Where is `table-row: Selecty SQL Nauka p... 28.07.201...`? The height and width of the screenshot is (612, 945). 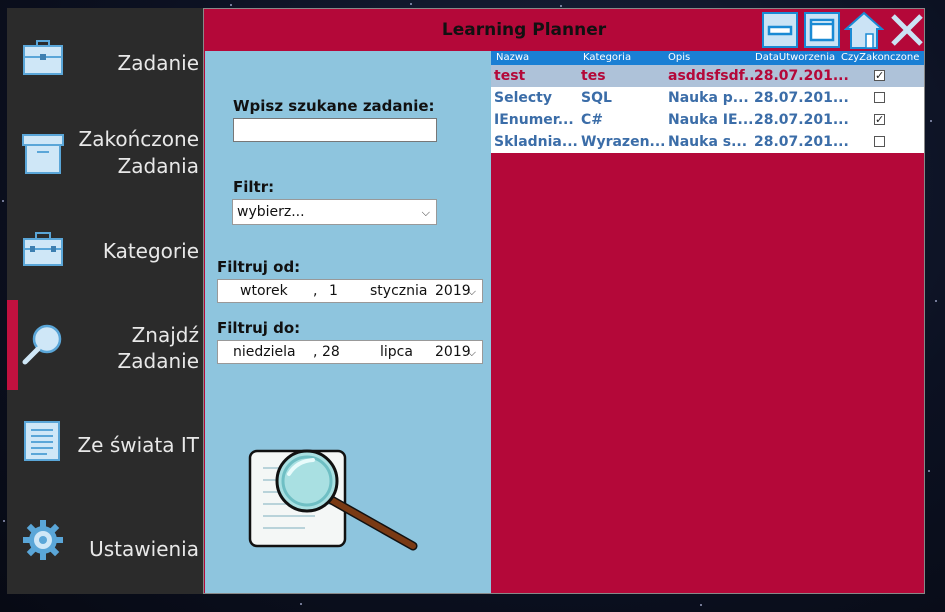
table-row: Selecty SQL Nauka p... 28.07.201... is located at coordinates (707, 98).